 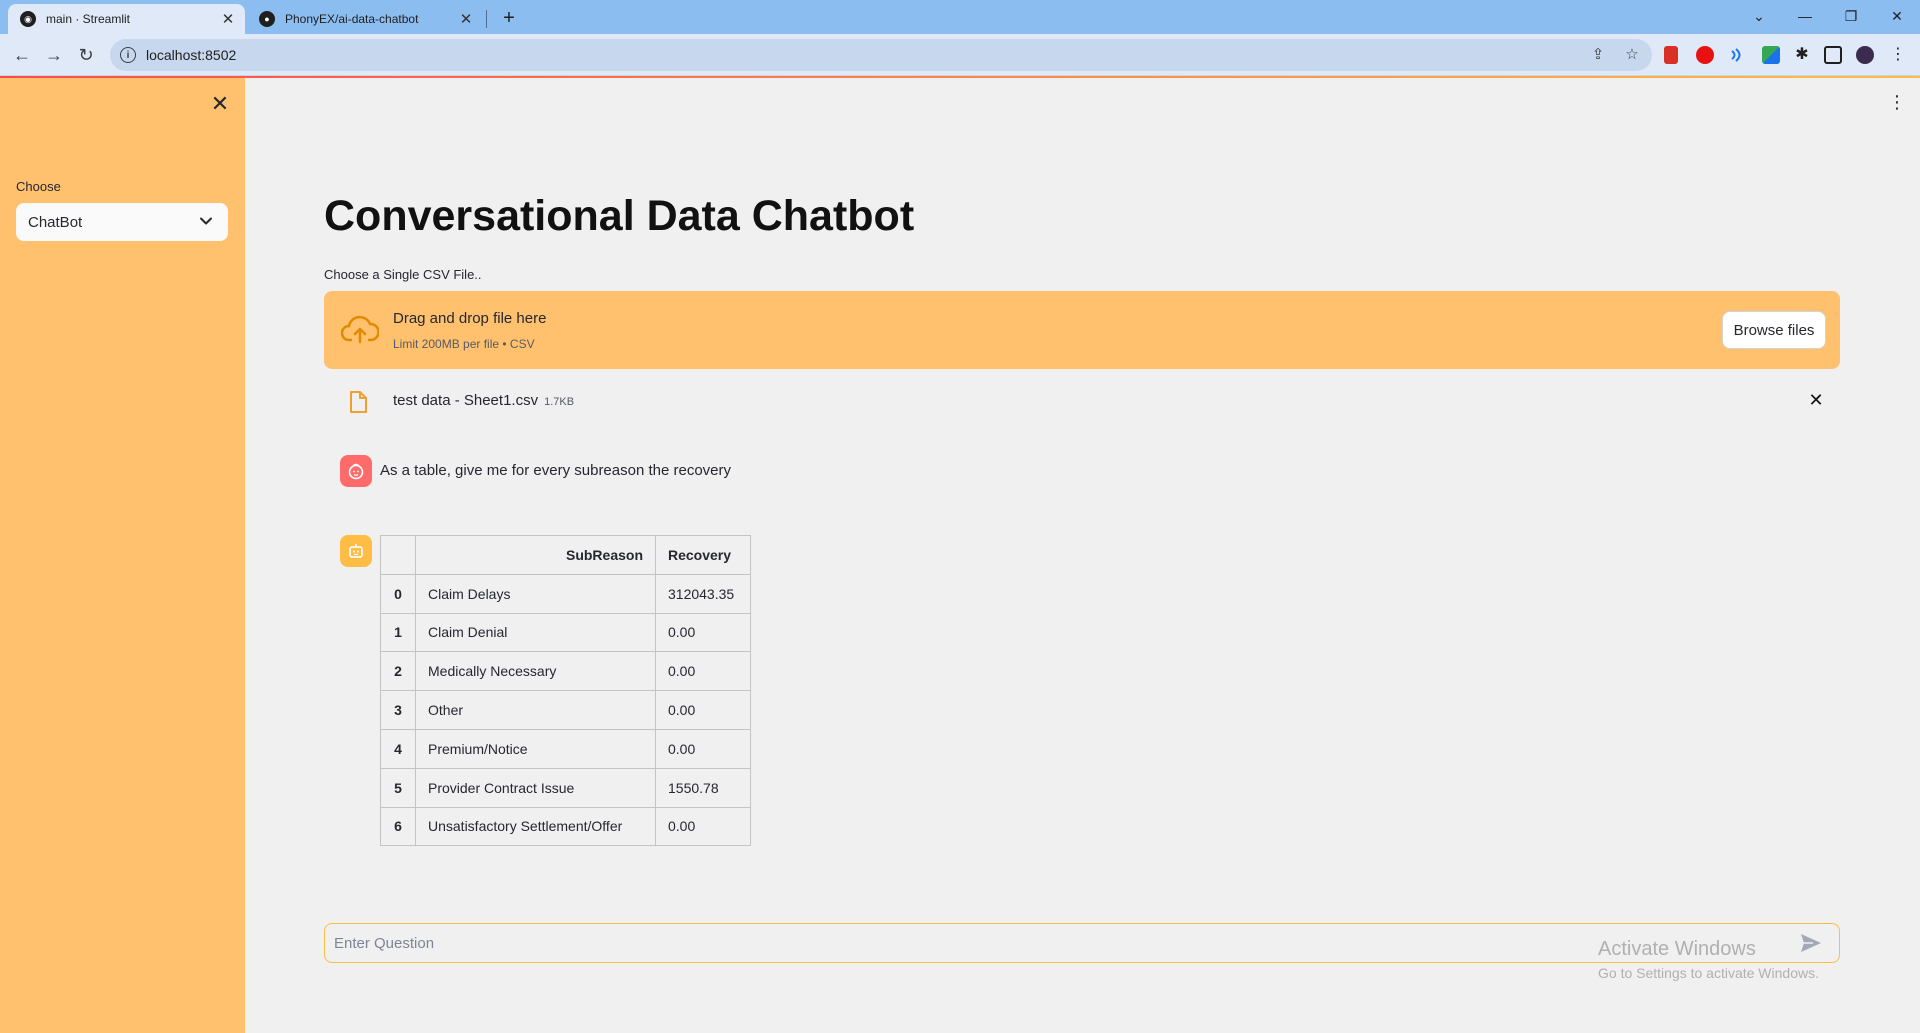 What do you see at coordinates (535, 710) in the screenshot?
I see `subreason-cell: Other` at bounding box center [535, 710].